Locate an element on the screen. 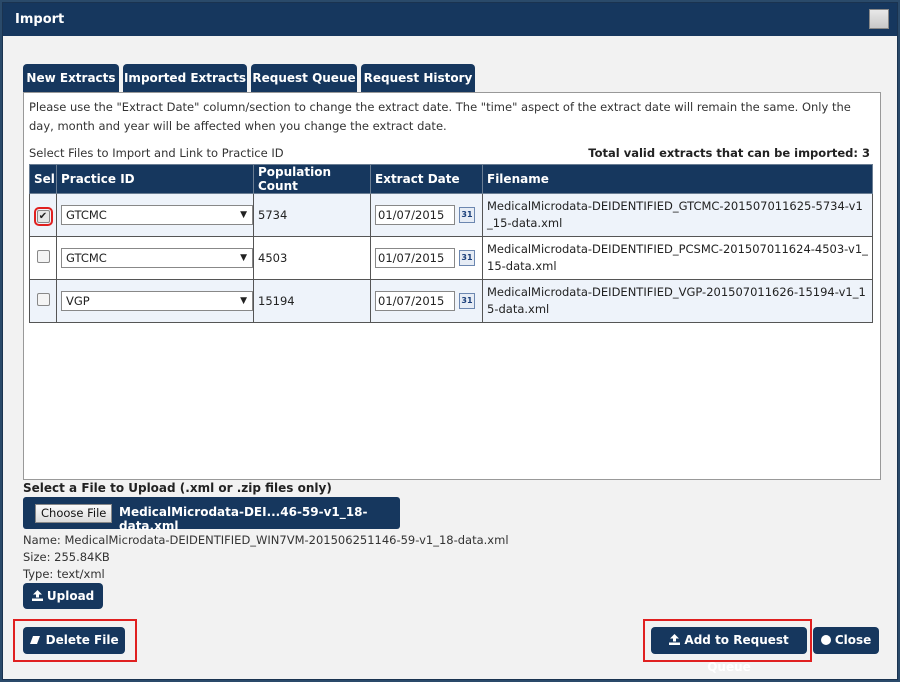  upload-button: Upload is located at coordinates (63, 596).